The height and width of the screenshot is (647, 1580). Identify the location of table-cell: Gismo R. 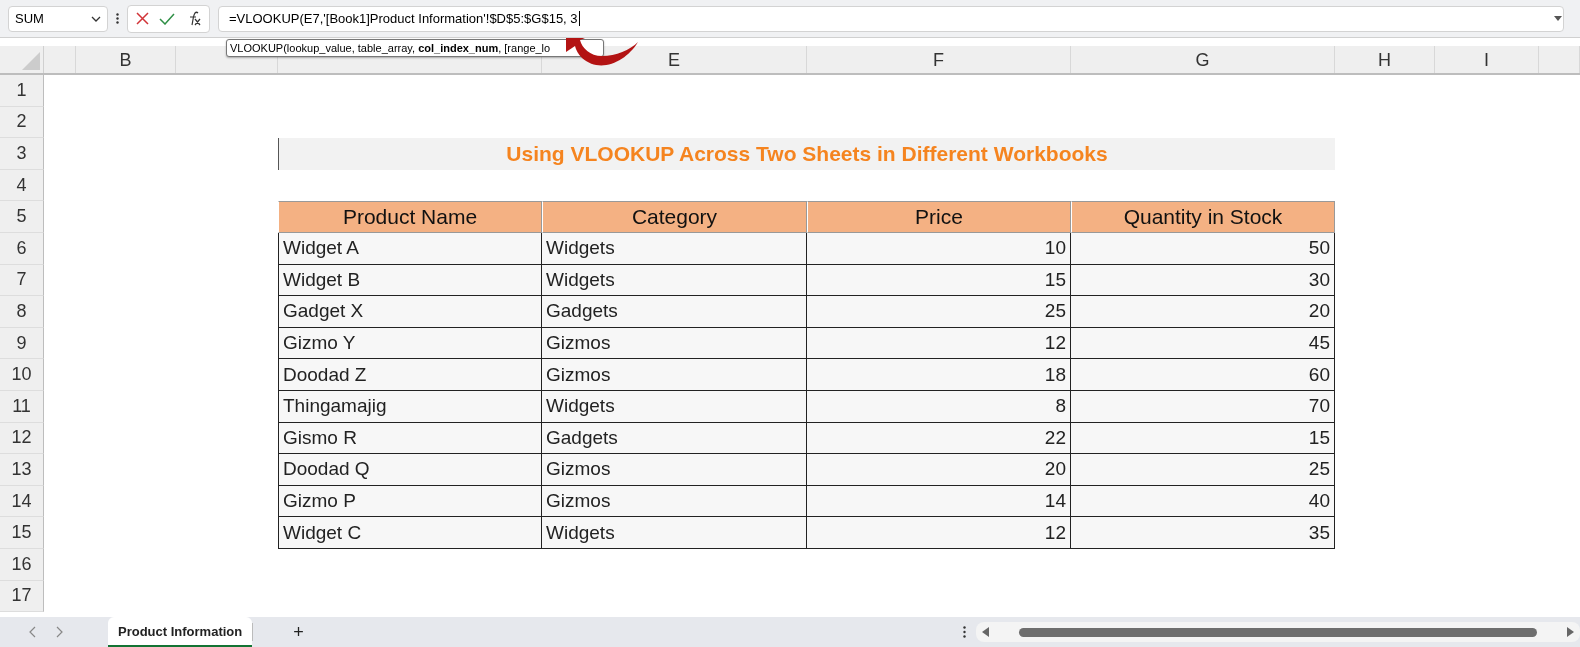
(410, 438).